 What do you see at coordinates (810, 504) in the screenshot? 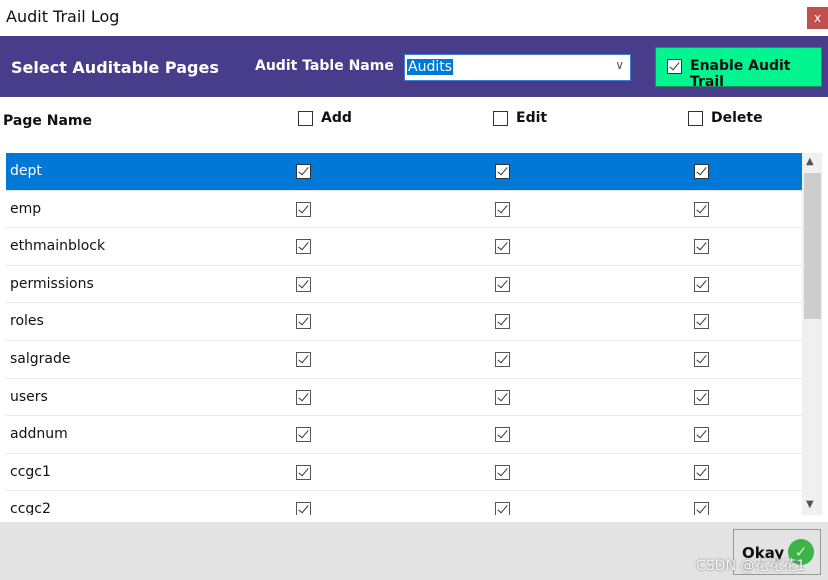
I see `scroll-down-icon: ▼` at bounding box center [810, 504].